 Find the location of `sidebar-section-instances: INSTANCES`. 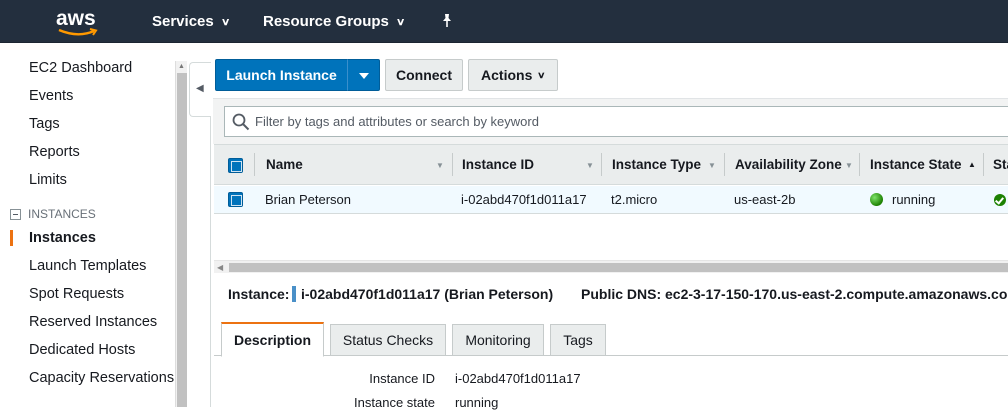

sidebar-section-instances: INSTANCES is located at coordinates (53, 214).